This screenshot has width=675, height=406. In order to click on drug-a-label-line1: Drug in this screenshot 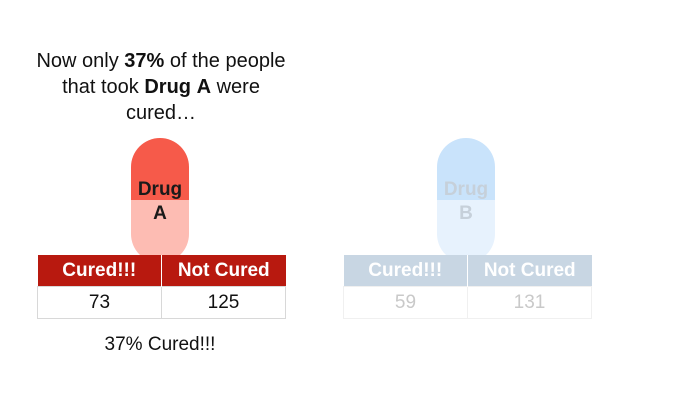, I will do `click(160, 189)`.